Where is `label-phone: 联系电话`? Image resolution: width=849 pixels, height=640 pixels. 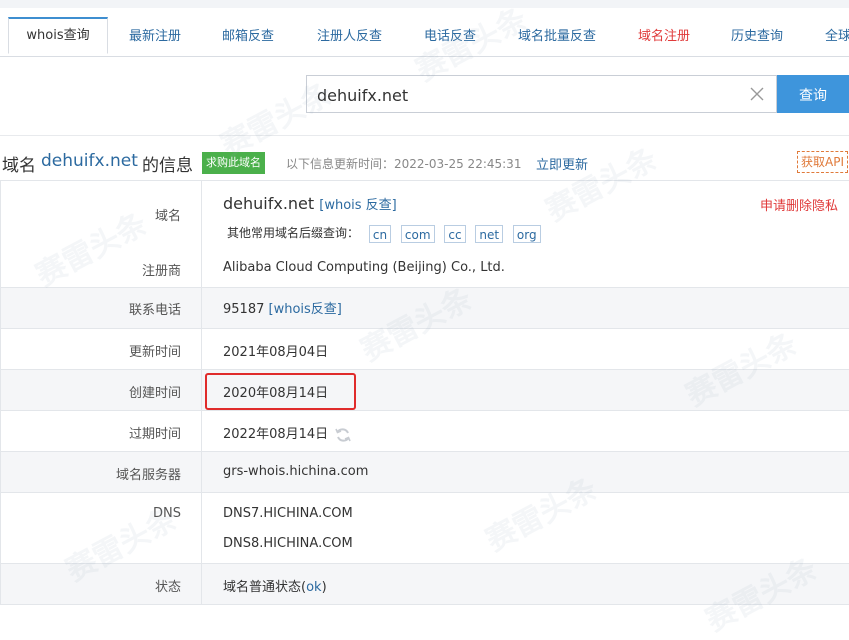 label-phone: 联系电话 is located at coordinates (154, 310).